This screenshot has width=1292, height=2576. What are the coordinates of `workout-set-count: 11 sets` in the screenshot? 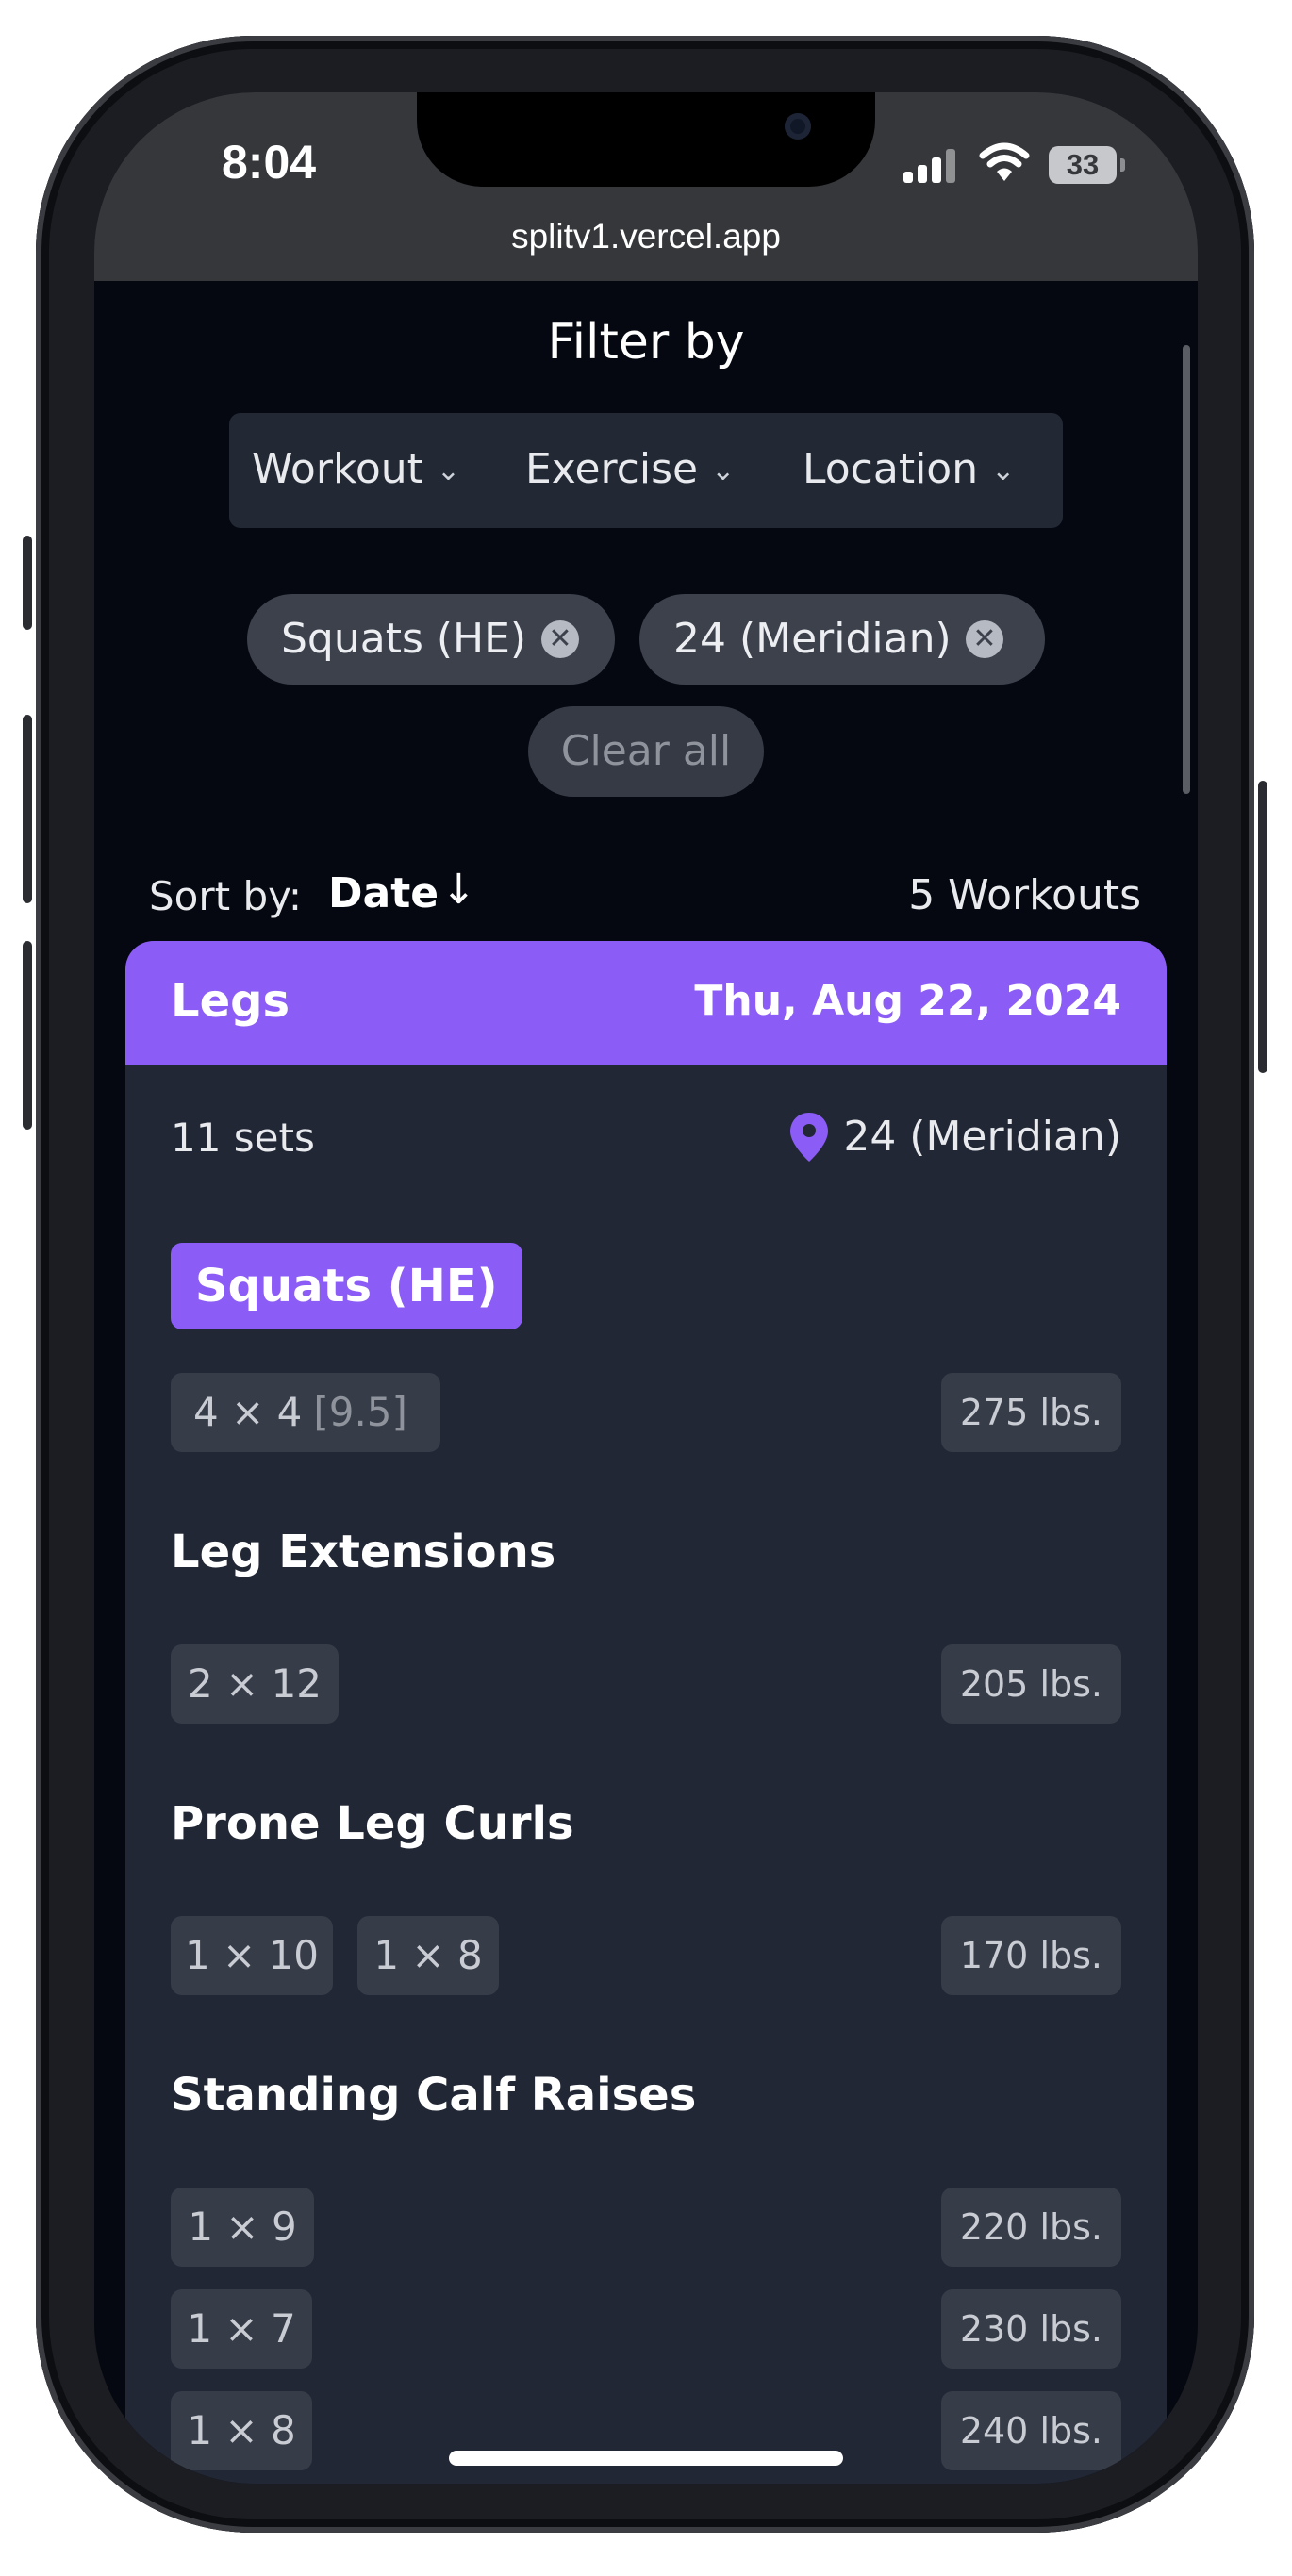 It's located at (243, 1138).